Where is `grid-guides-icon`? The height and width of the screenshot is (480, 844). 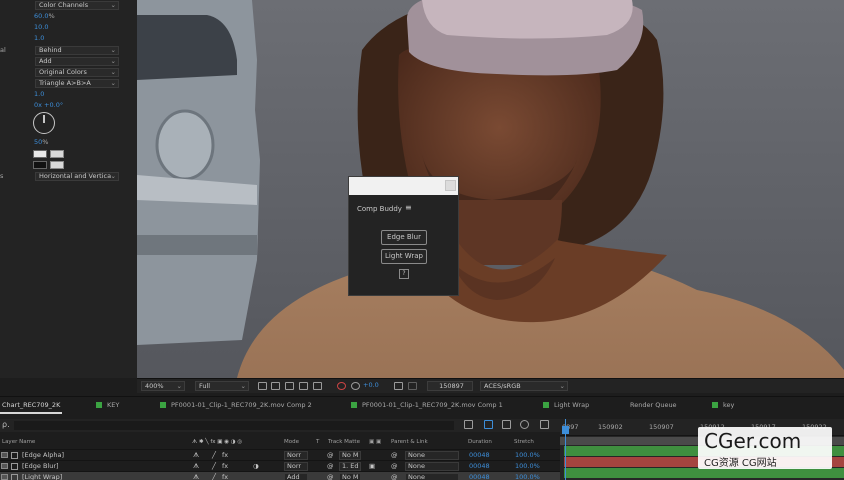
grid-guides-icon is located at coordinates (317, 386).